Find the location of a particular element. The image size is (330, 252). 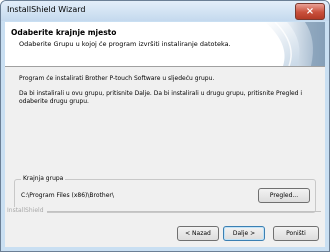

close-icon: × is located at coordinates (310, 11).